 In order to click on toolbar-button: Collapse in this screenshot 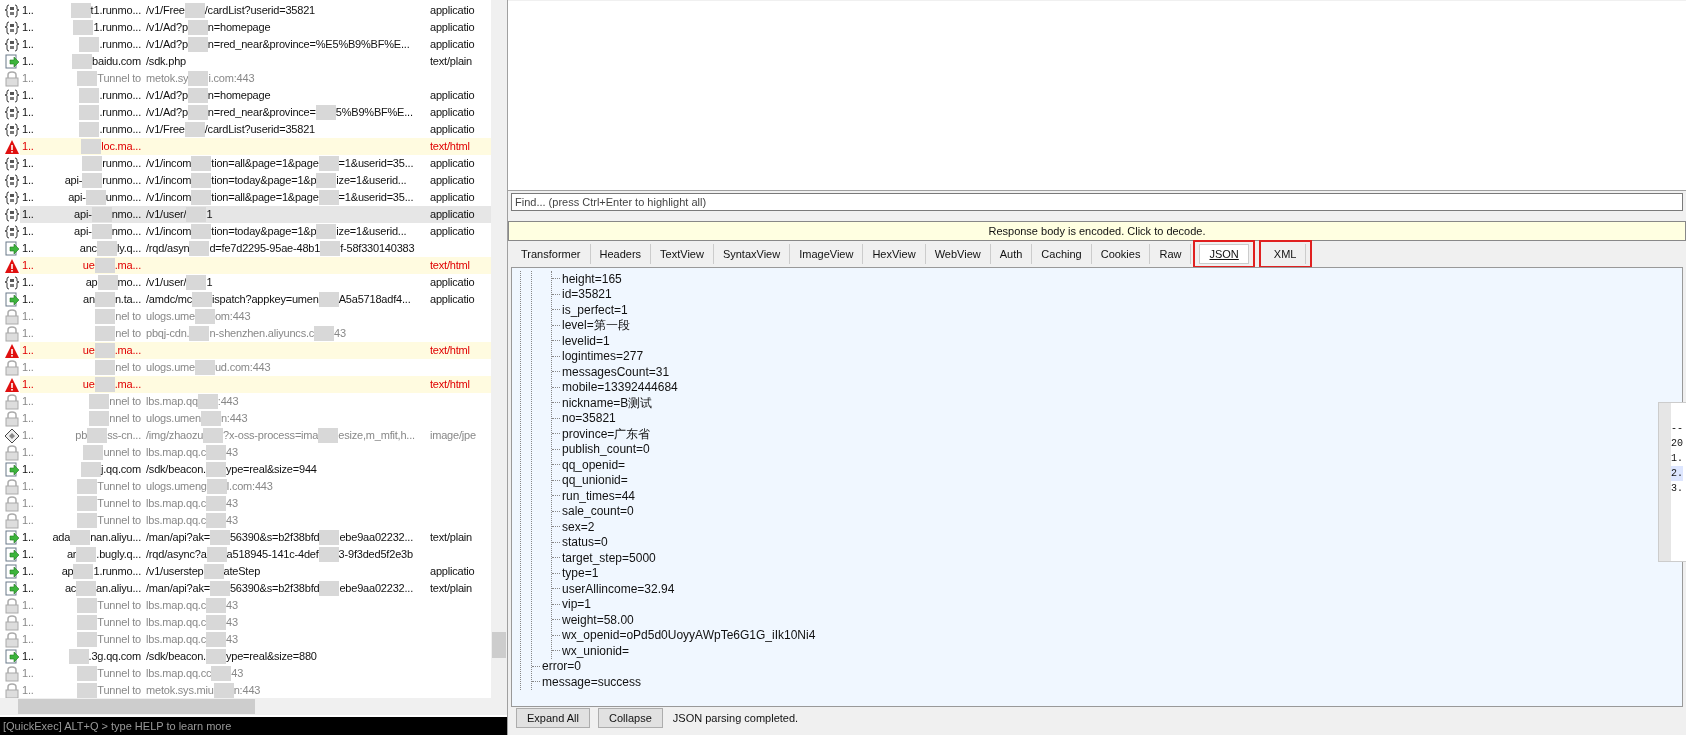, I will do `click(630, 718)`.